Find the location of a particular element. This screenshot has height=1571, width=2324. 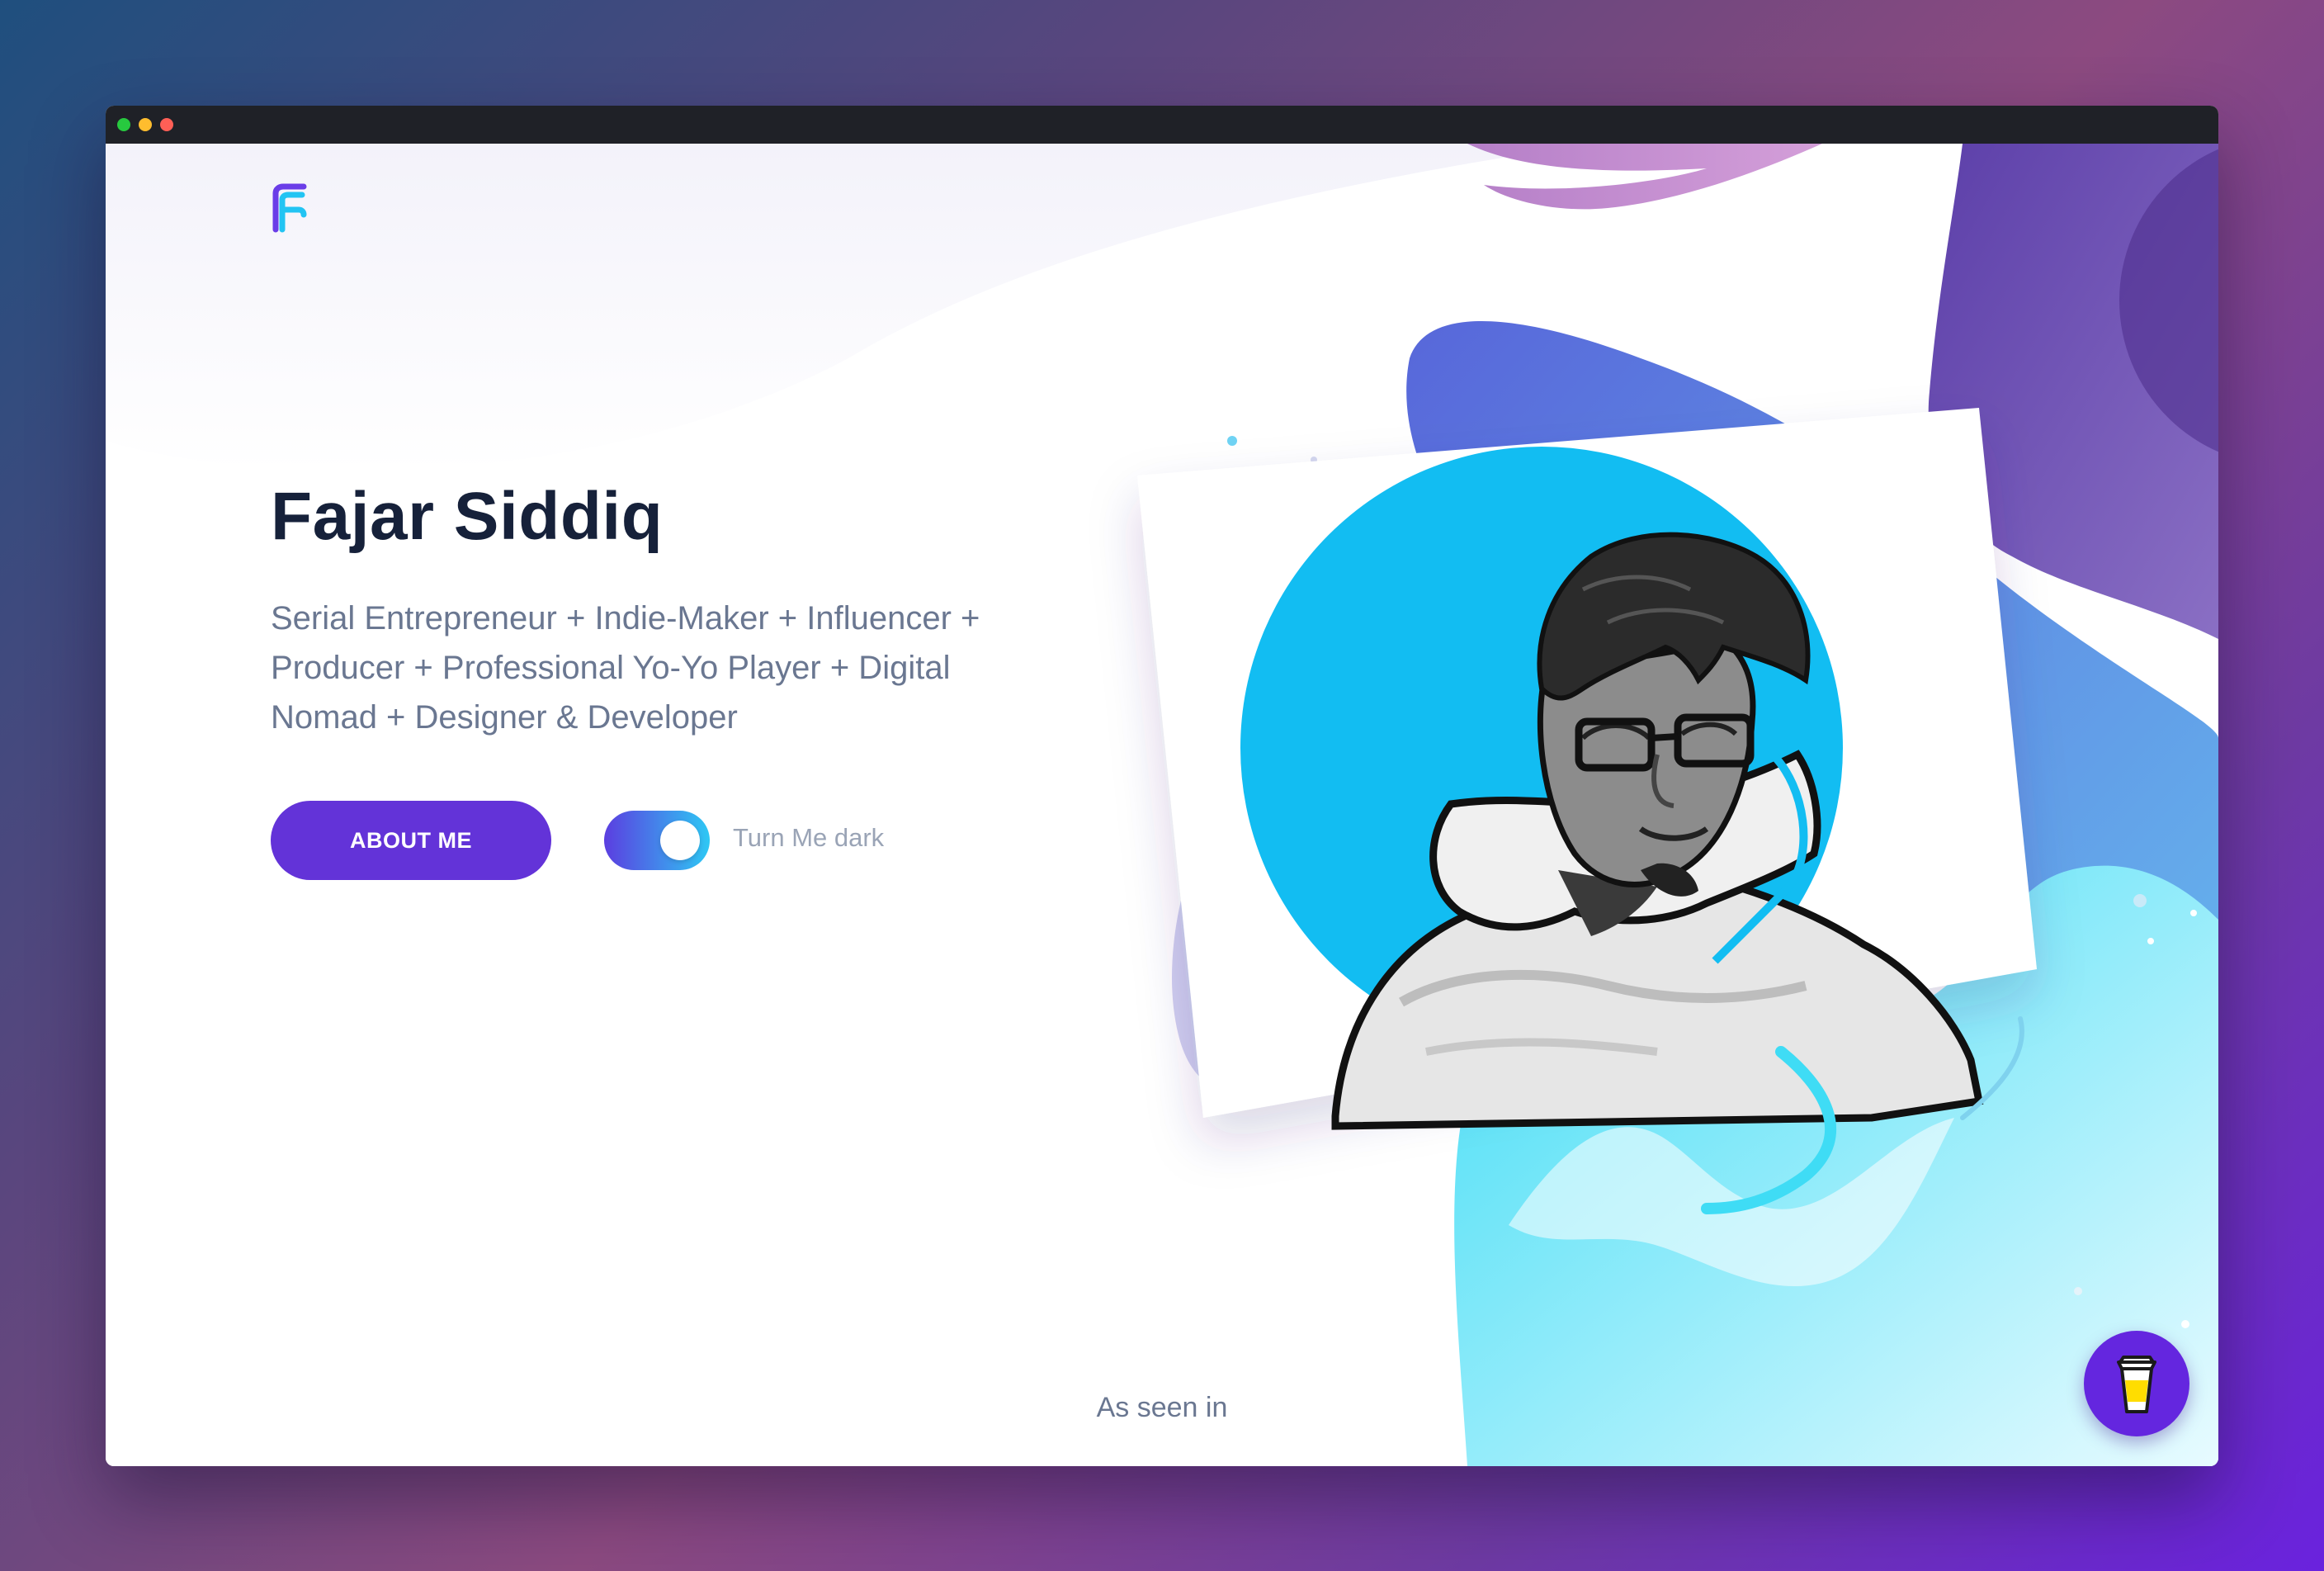

window-close-dot is located at coordinates (167, 124).